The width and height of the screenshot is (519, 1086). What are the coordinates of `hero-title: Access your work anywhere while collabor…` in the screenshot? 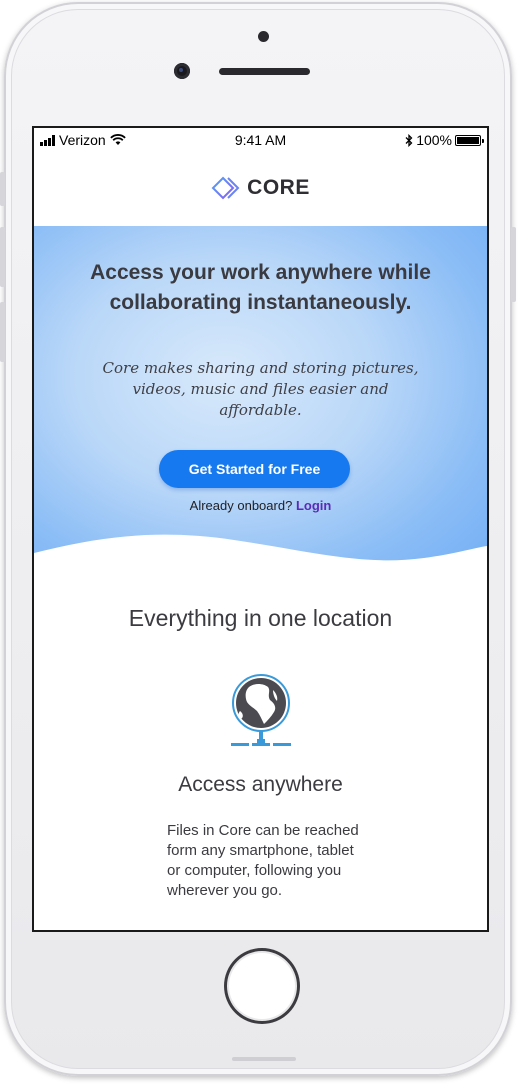 It's located at (260, 287).